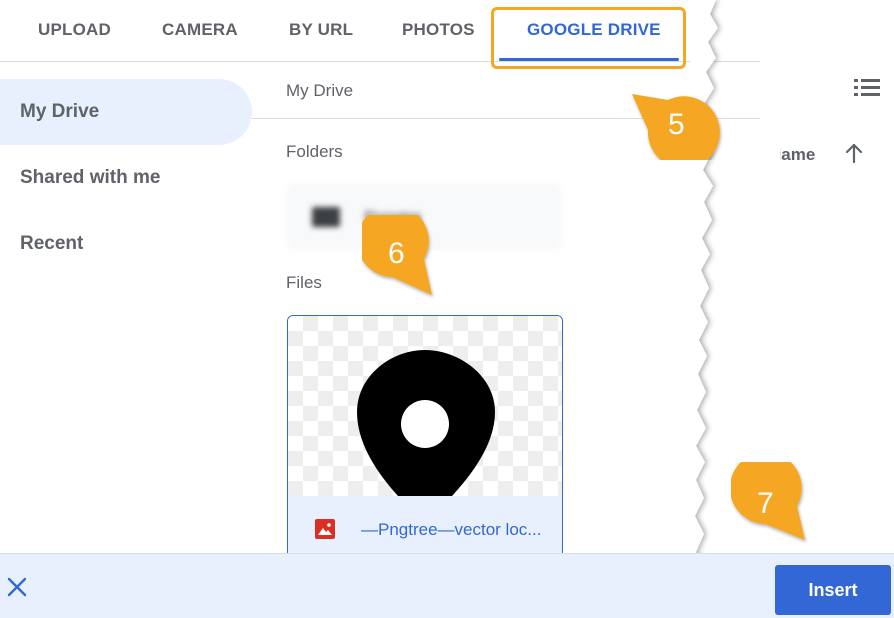  I want to click on tab-camera: CAMERA, so click(200, 30).